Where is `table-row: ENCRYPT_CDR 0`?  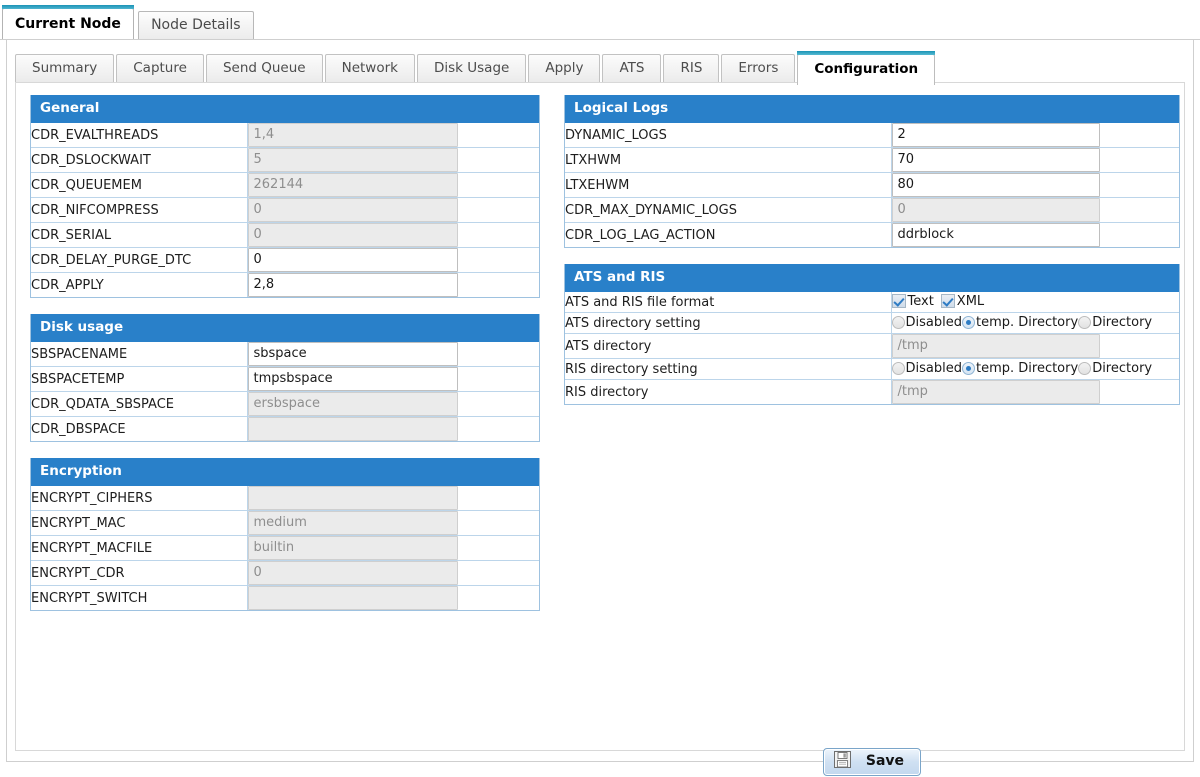
table-row: ENCRYPT_CDR 0 is located at coordinates (285, 573).